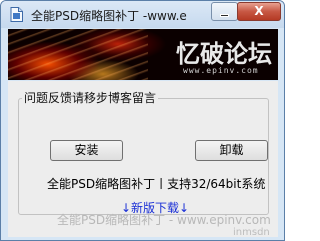 The image size is (320, 241). I want to click on close-button: X, so click(259, 11).